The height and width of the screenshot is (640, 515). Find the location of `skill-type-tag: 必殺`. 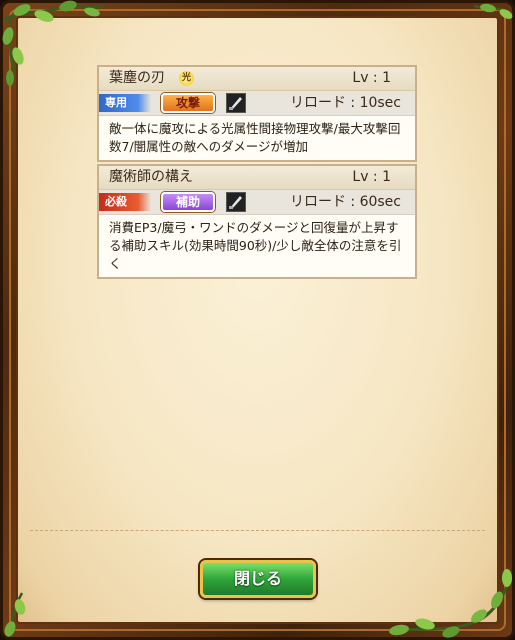

skill-type-tag: 必殺 is located at coordinates (125, 202).